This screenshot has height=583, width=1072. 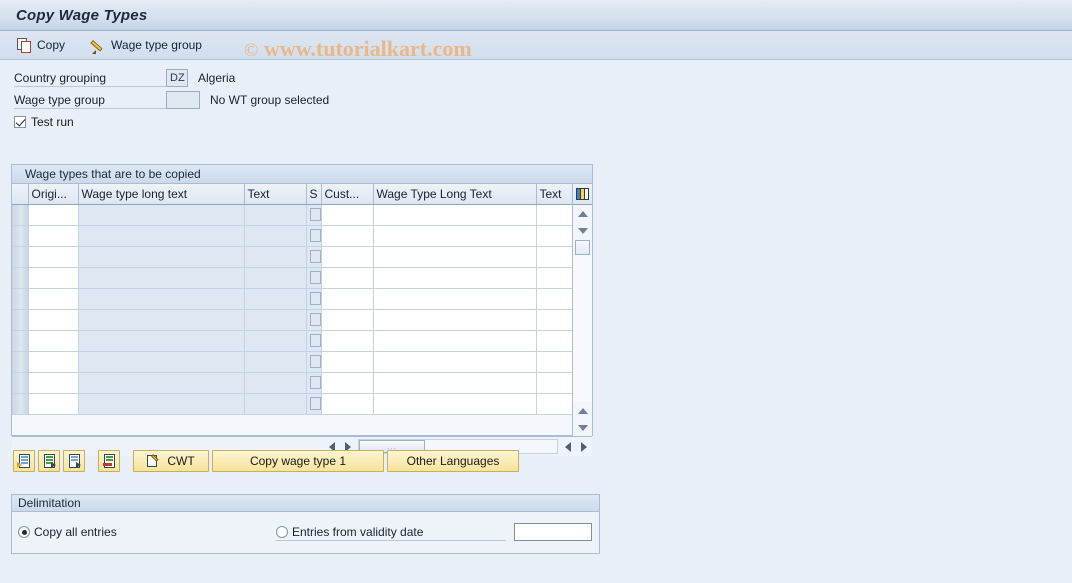 What do you see at coordinates (582, 247) in the screenshot?
I see `vertical-scroll-thumb` at bounding box center [582, 247].